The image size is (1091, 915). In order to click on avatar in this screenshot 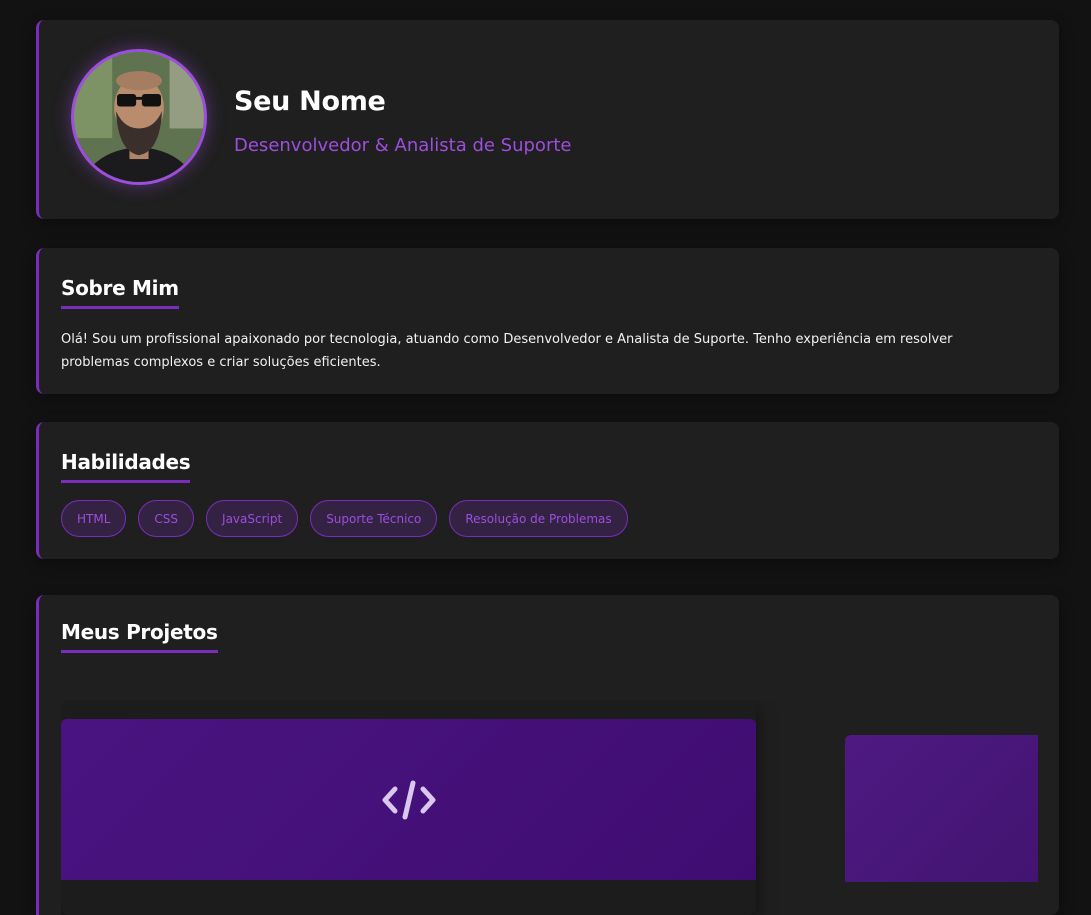, I will do `click(139, 117)`.